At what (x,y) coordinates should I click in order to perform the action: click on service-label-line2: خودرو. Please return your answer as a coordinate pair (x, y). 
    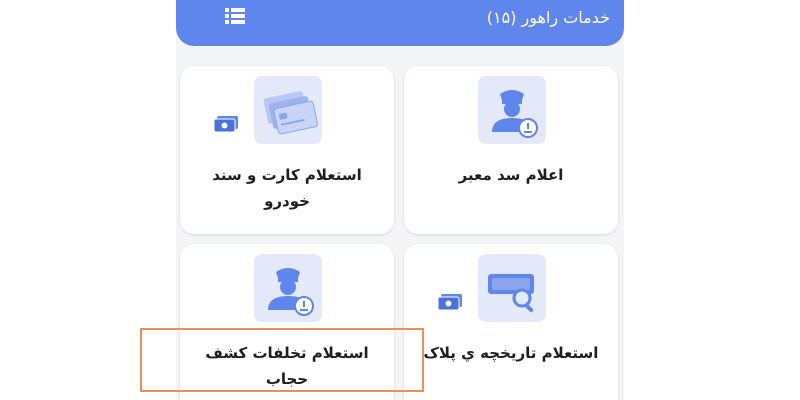
    Looking at the image, I should click on (287, 201).